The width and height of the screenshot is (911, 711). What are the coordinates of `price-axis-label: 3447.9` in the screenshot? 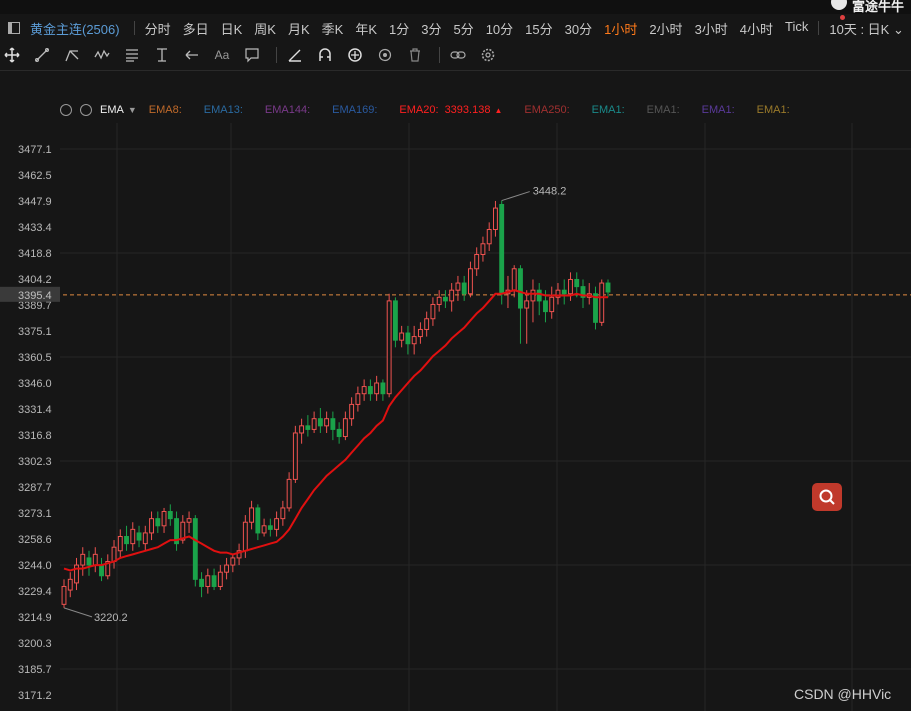 It's located at (35, 202).